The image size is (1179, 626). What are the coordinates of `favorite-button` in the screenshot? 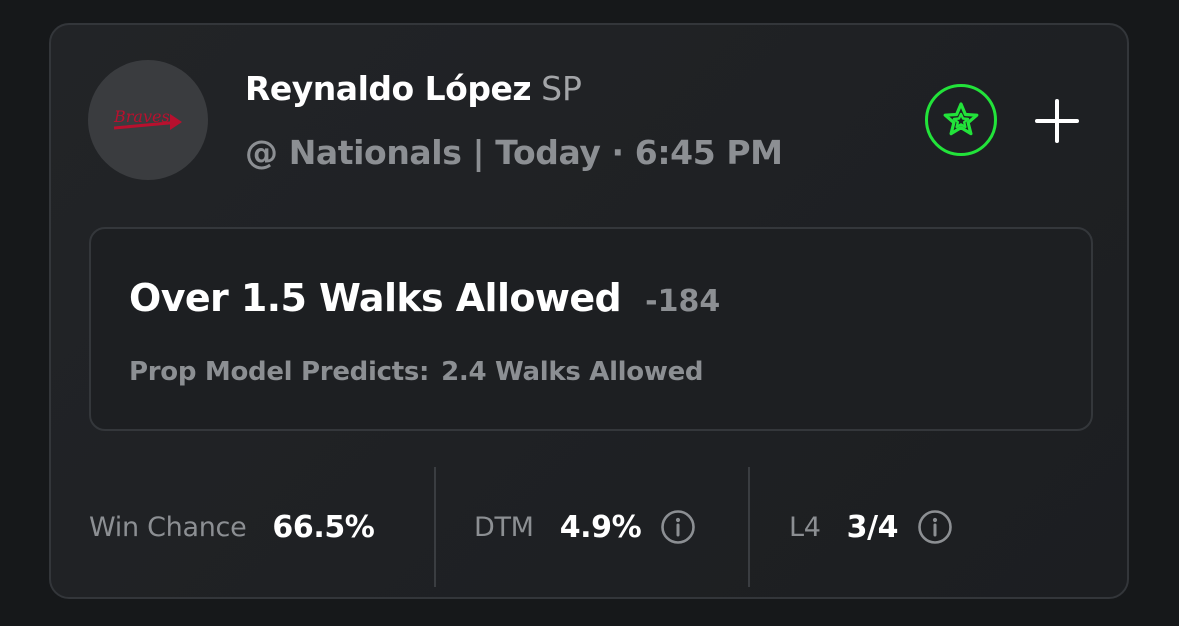 It's located at (961, 120).